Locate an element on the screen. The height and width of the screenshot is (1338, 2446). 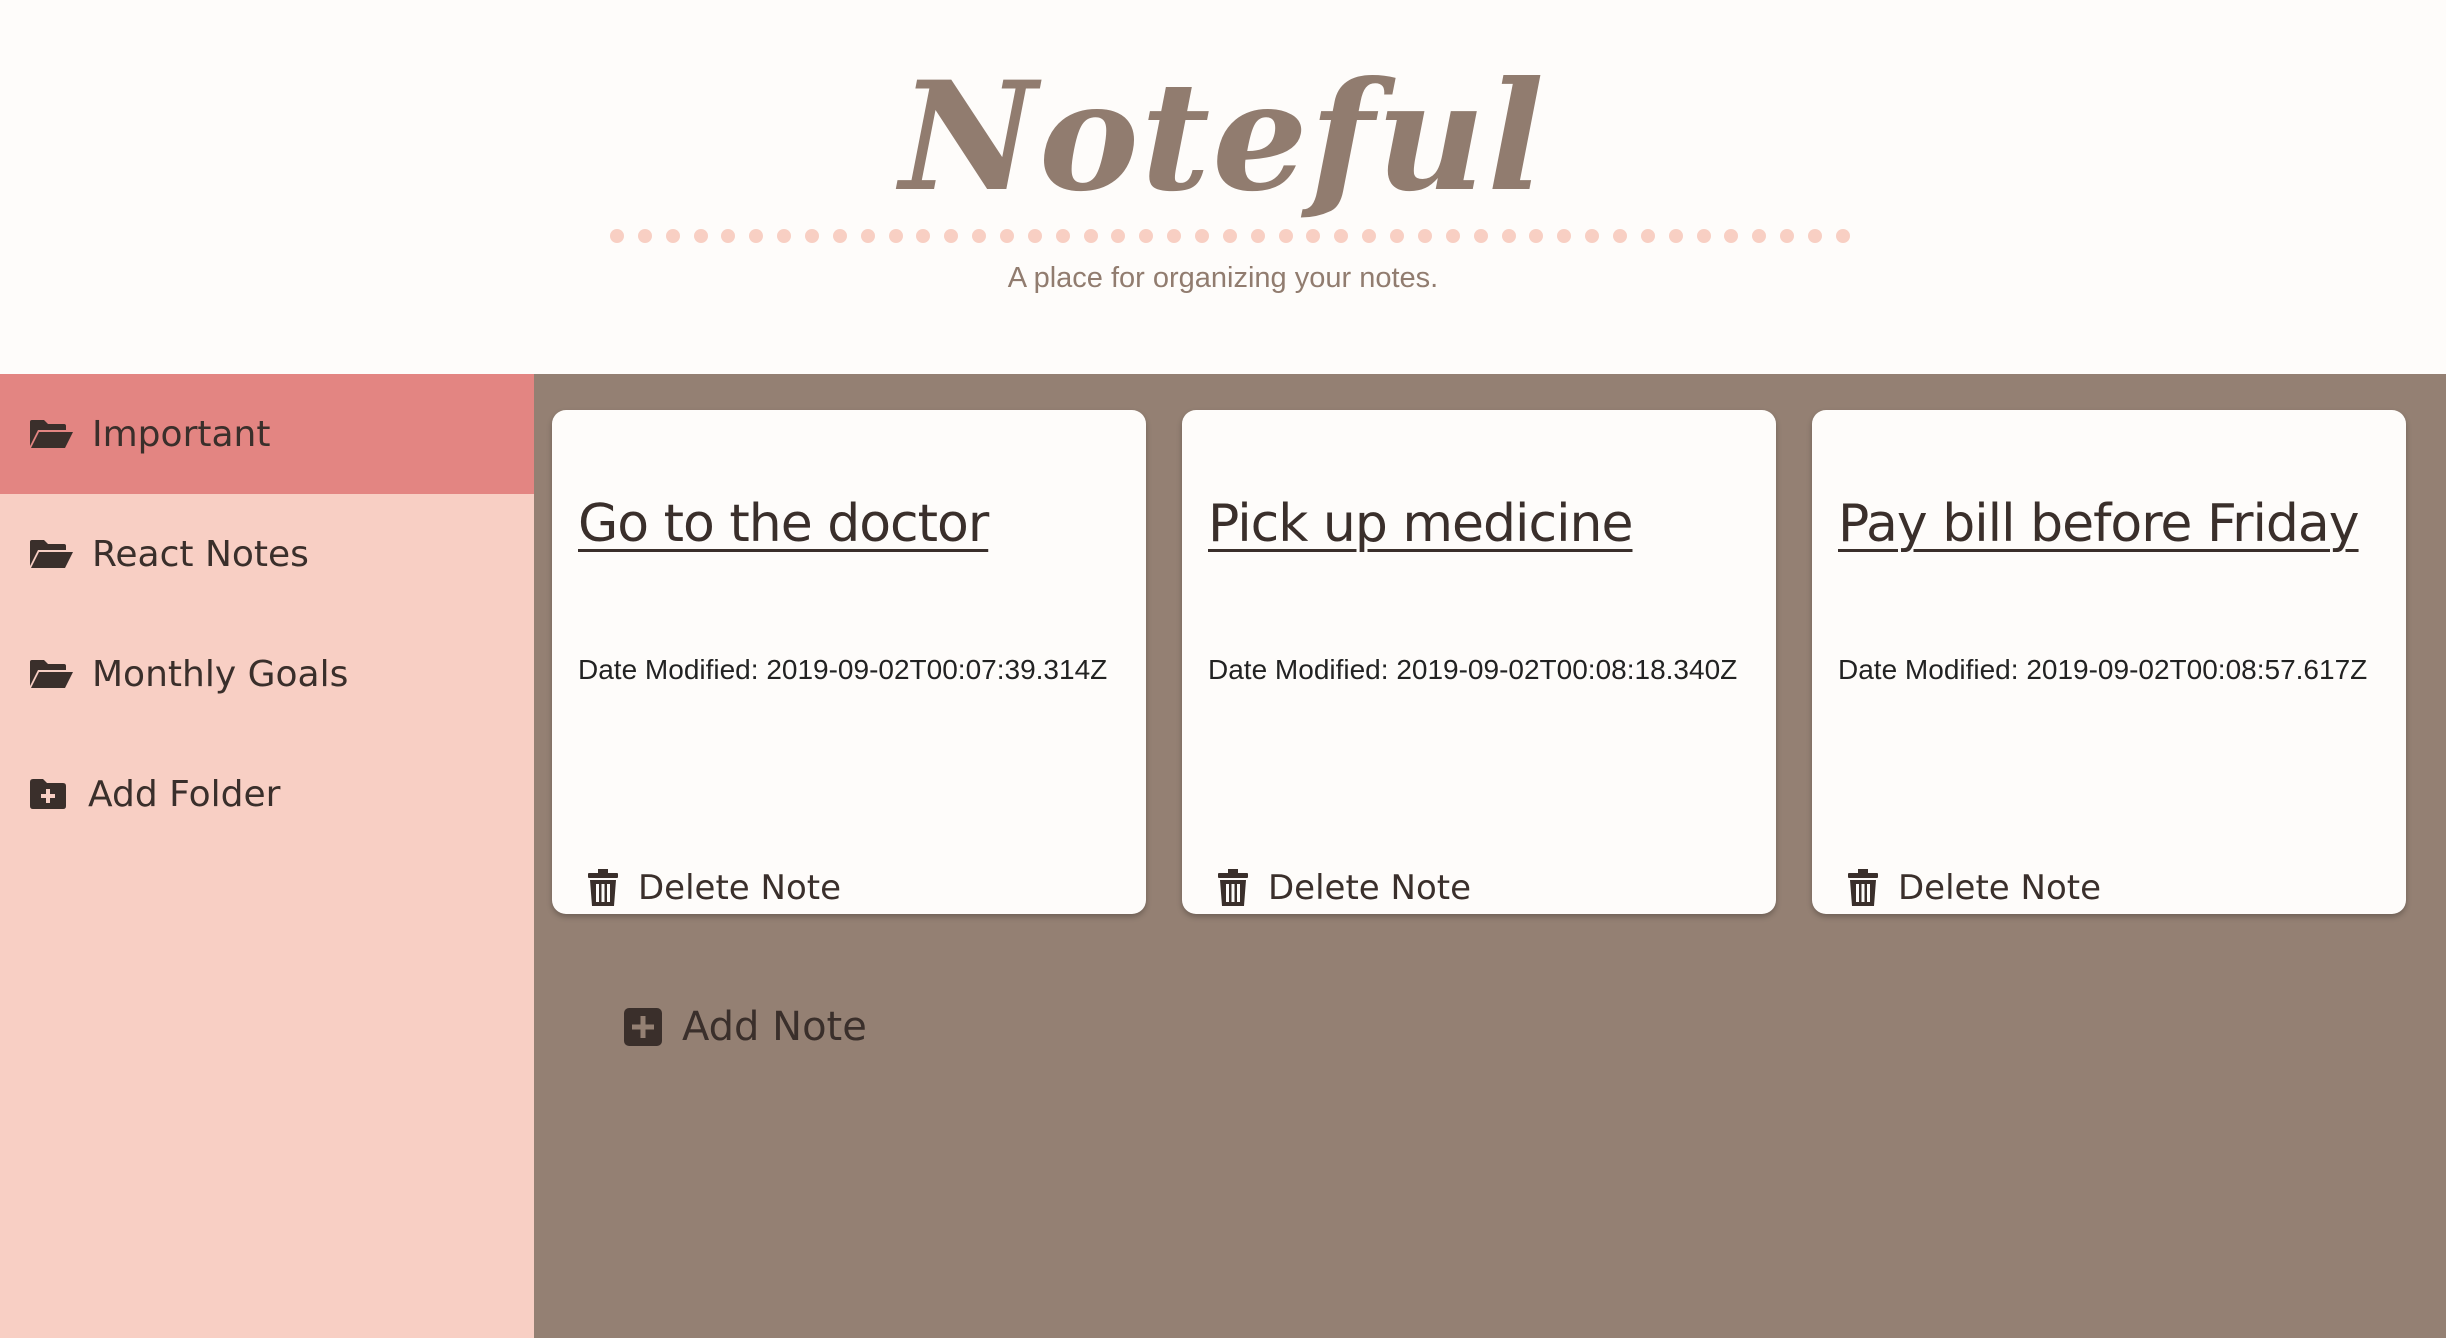
add-note-button: Add Note is located at coordinates (745, 1027).